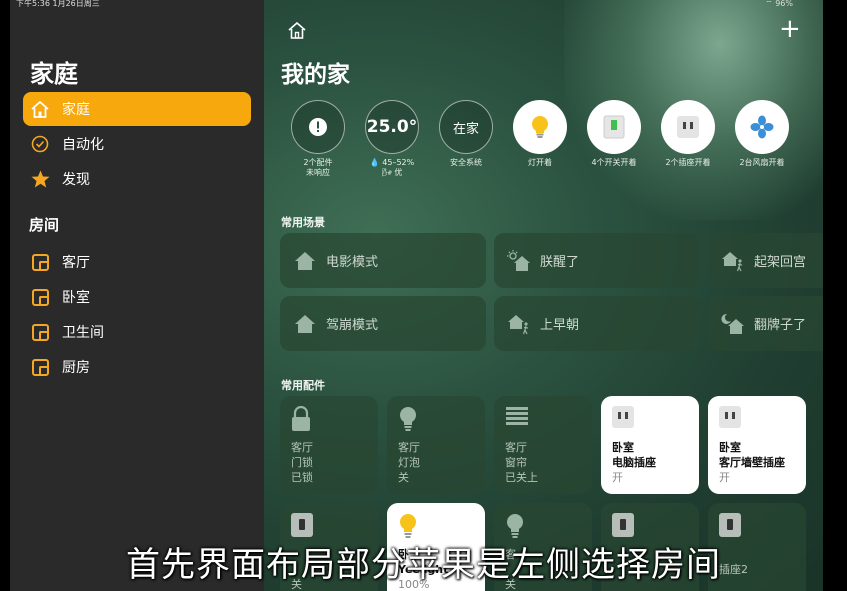  I want to click on status-climate: 25.0° 💧 45–52% 🌬 优, so click(392, 139).